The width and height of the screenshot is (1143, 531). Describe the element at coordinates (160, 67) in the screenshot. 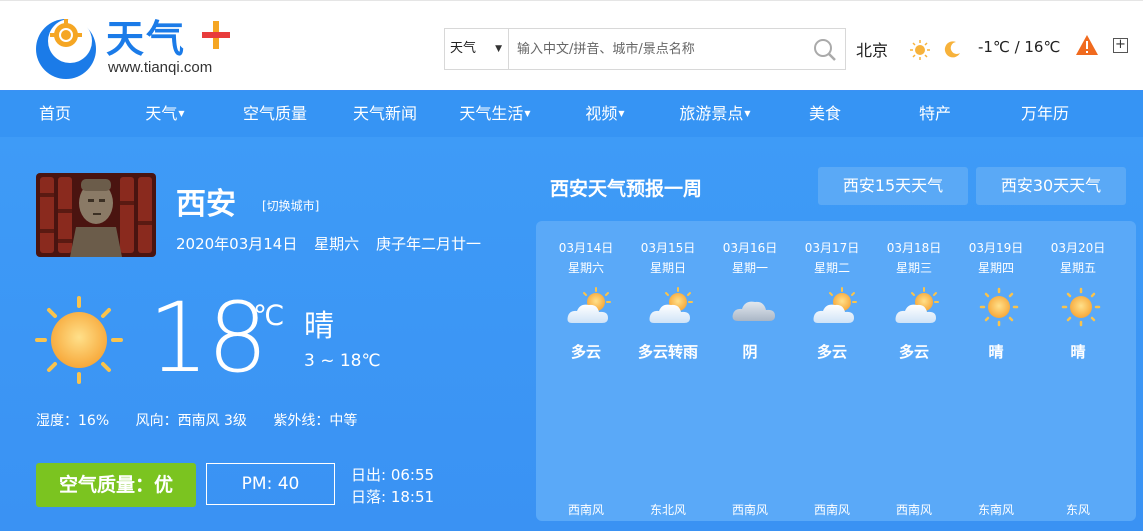

I see `logo-url: www.tianqi.com` at that location.